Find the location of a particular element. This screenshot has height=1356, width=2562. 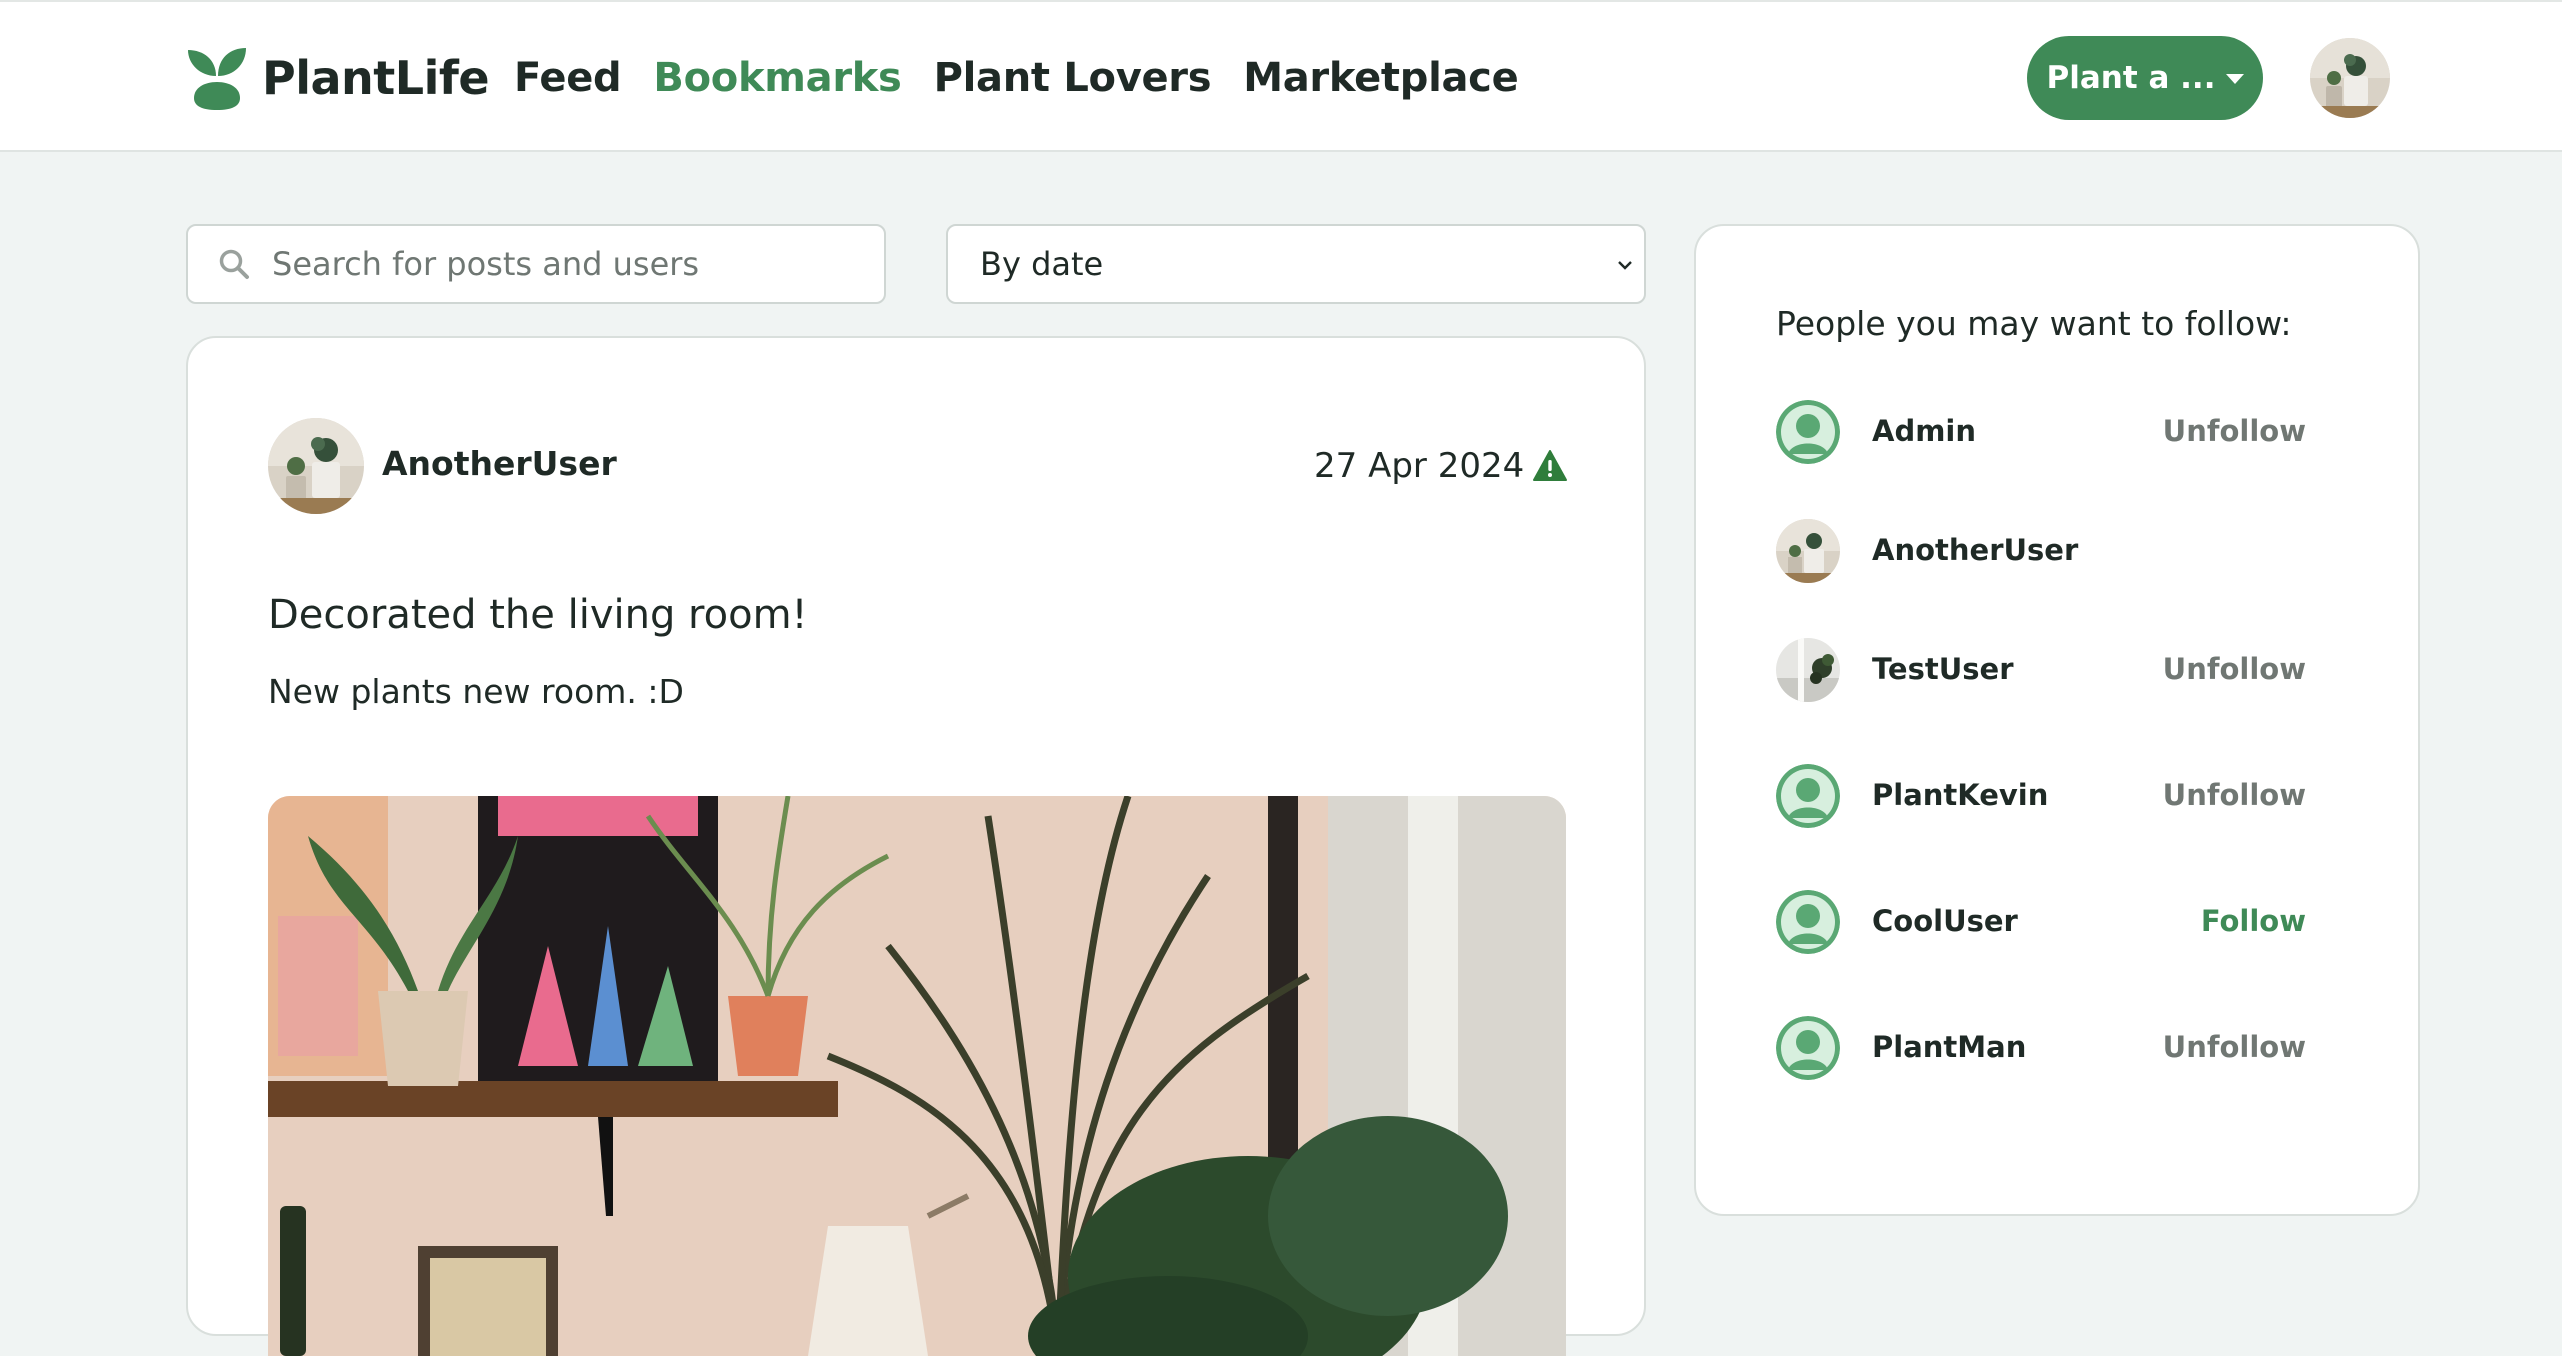

nav-bookmarks: Bookmarks is located at coordinates (777, 78).